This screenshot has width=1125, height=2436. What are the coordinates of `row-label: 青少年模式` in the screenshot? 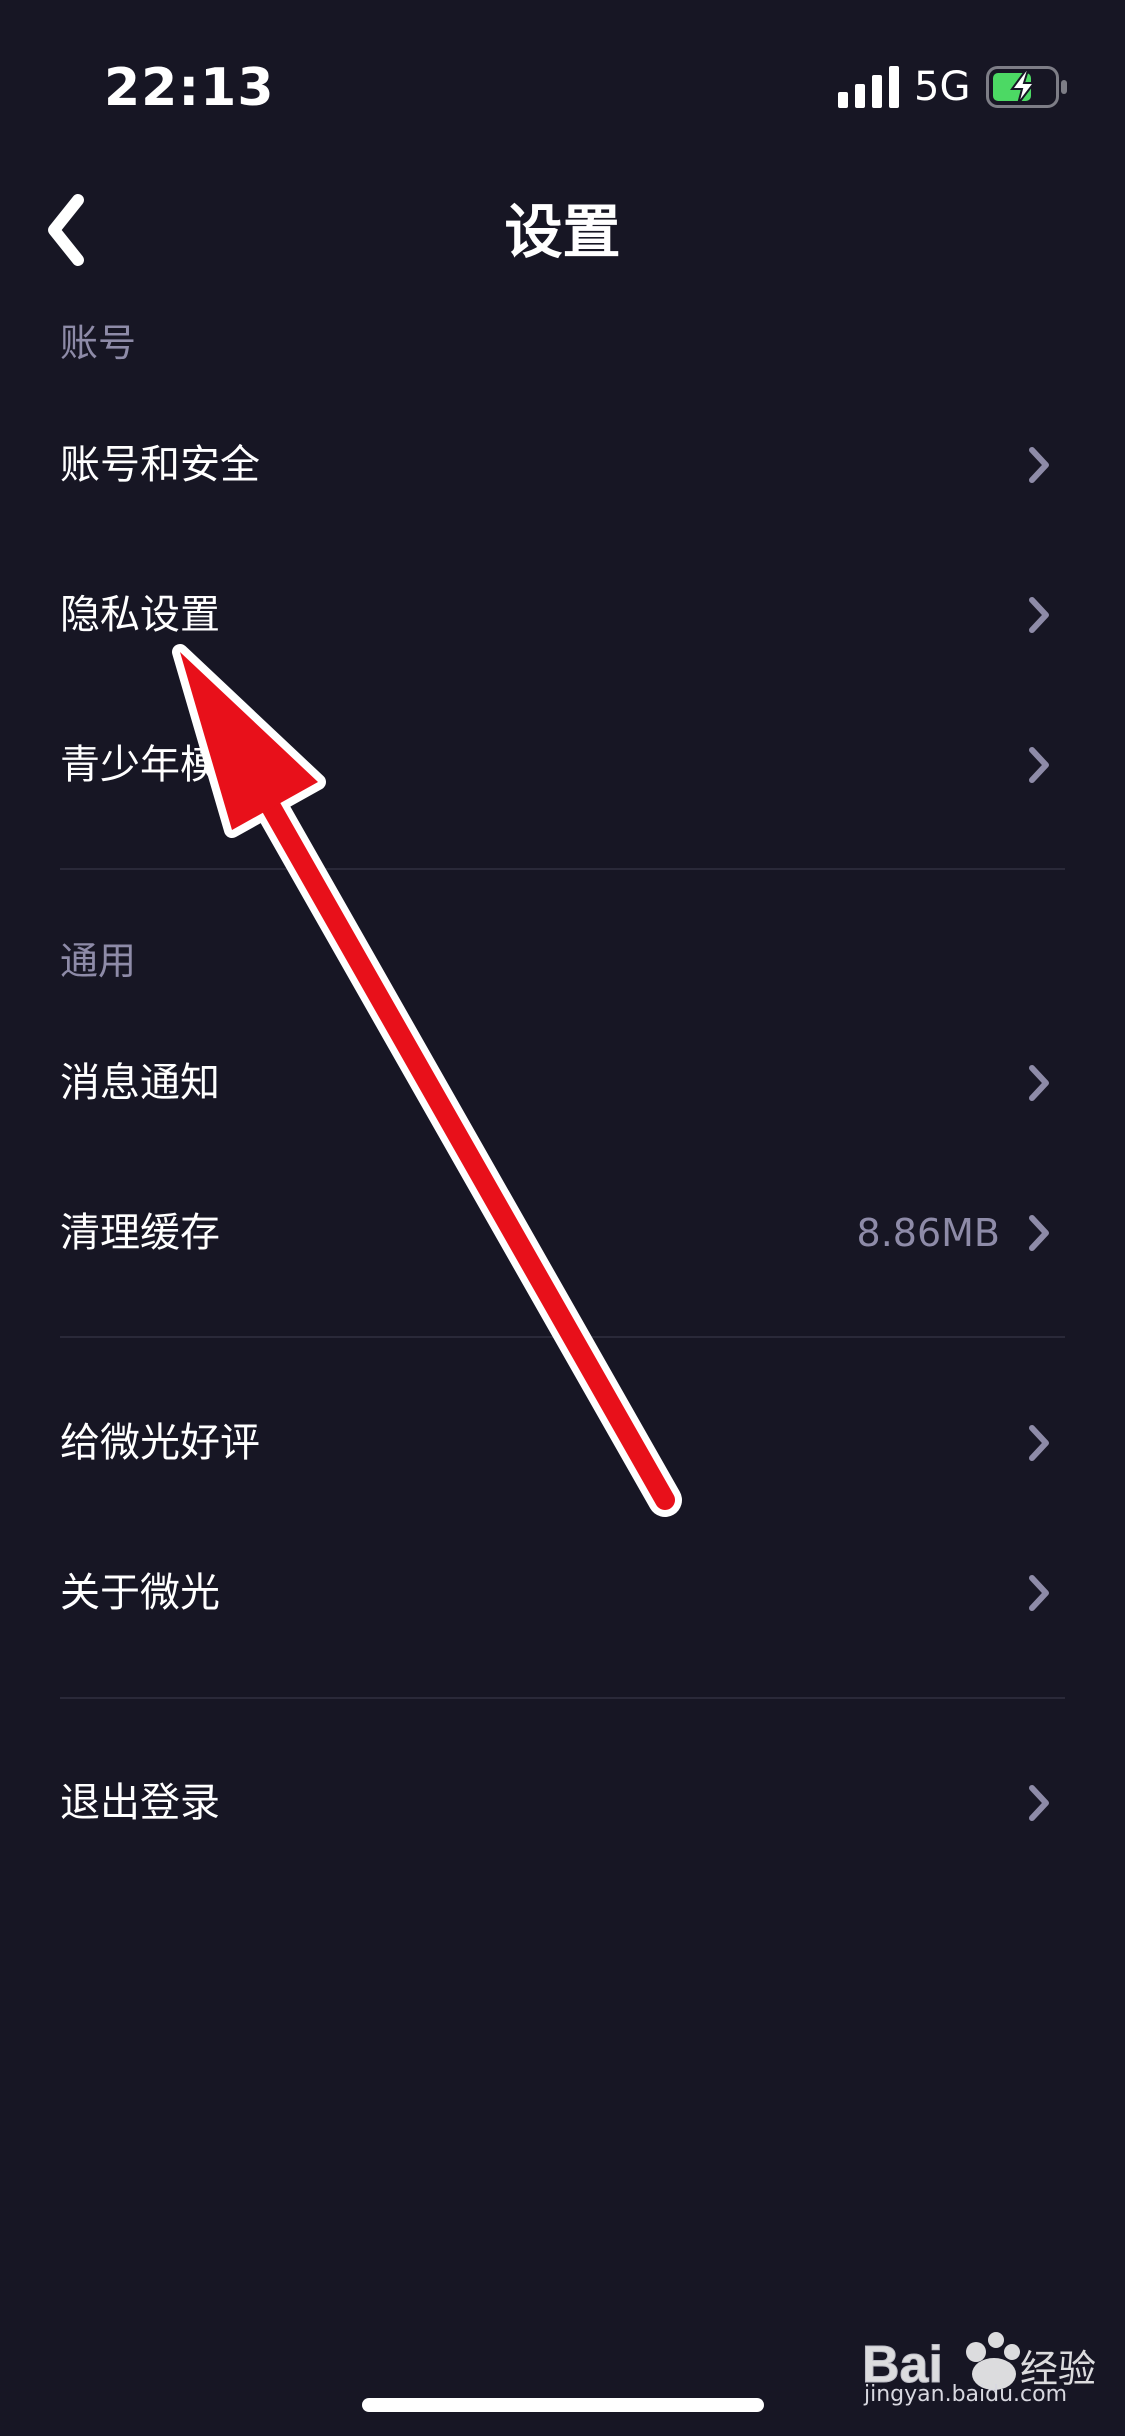 It's located at (160, 765).